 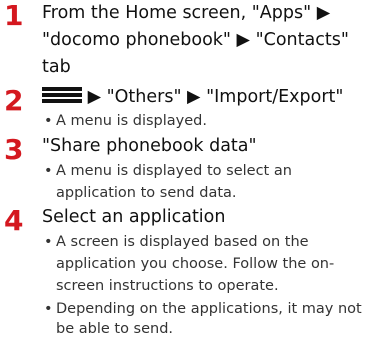 What do you see at coordinates (62, 95) in the screenshot?
I see `menu-icon` at bounding box center [62, 95].